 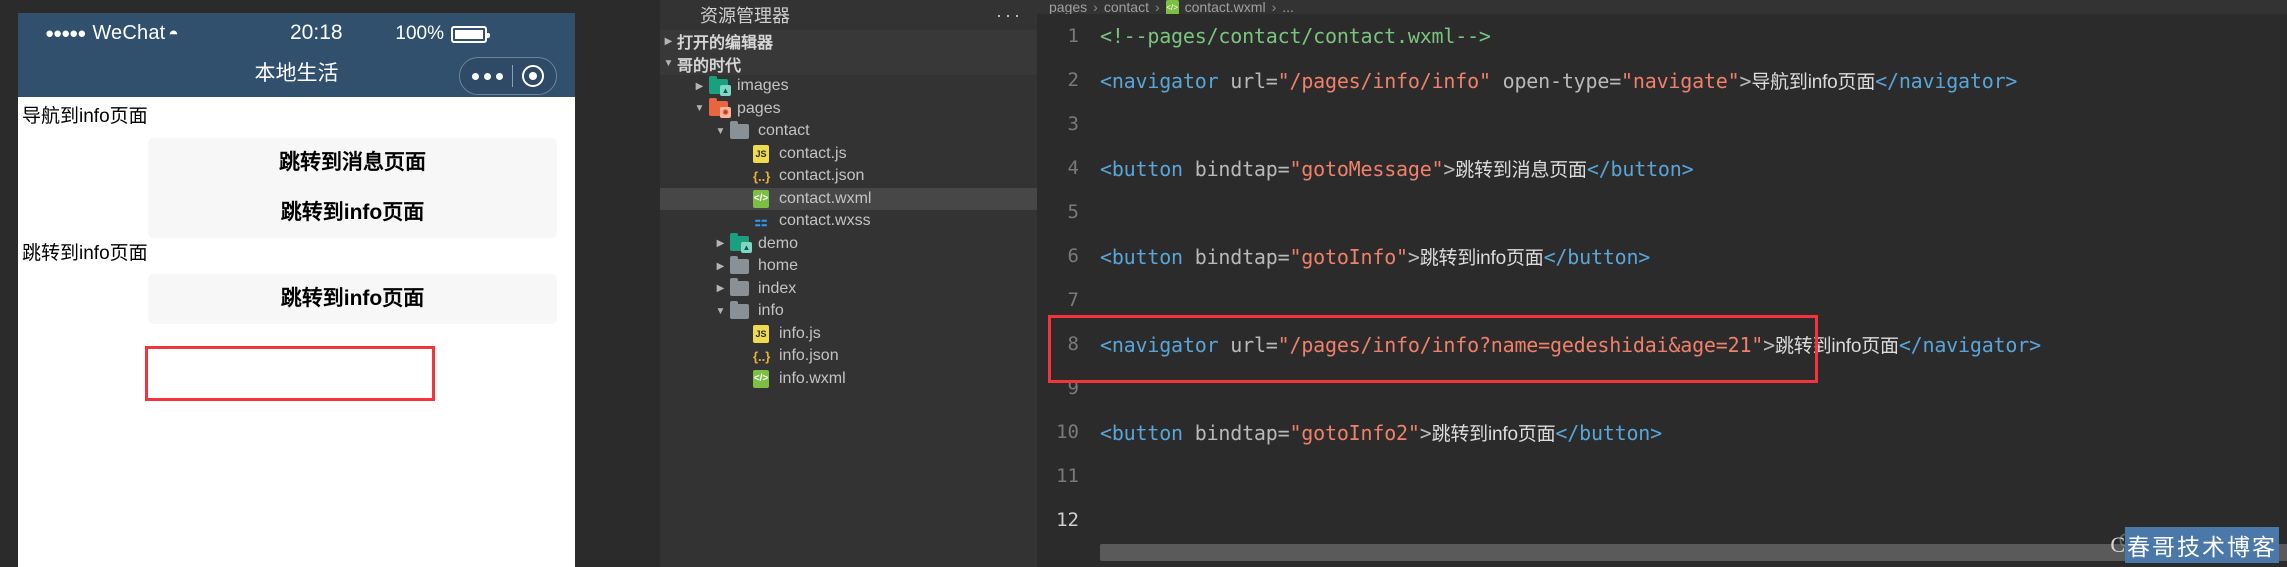 What do you see at coordinates (848, 41) in the screenshot?
I see `explorer-section-open-editors: ▶ 打开的编辑器` at bounding box center [848, 41].